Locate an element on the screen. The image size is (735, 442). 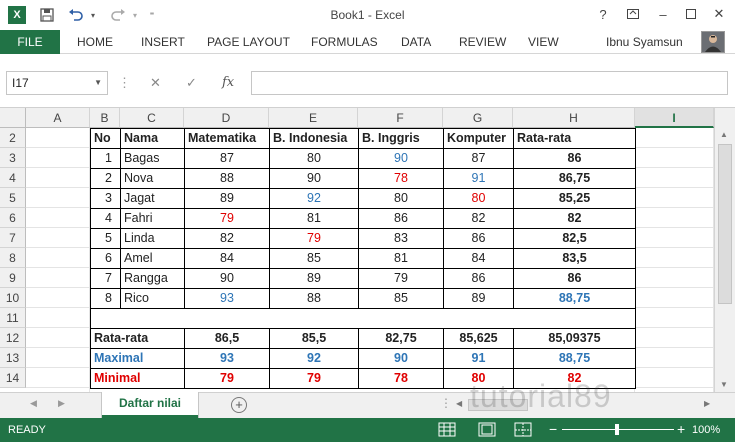
zoom-level: 100% is located at coordinates (706, 430).